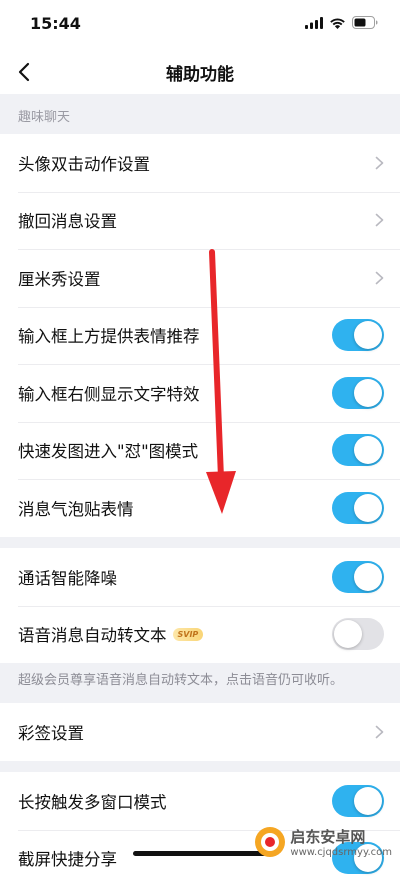 The image size is (400, 887). Describe the element at coordinates (67, 858) in the screenshot. I see `row-label: 截屏快捷分享` at that location.